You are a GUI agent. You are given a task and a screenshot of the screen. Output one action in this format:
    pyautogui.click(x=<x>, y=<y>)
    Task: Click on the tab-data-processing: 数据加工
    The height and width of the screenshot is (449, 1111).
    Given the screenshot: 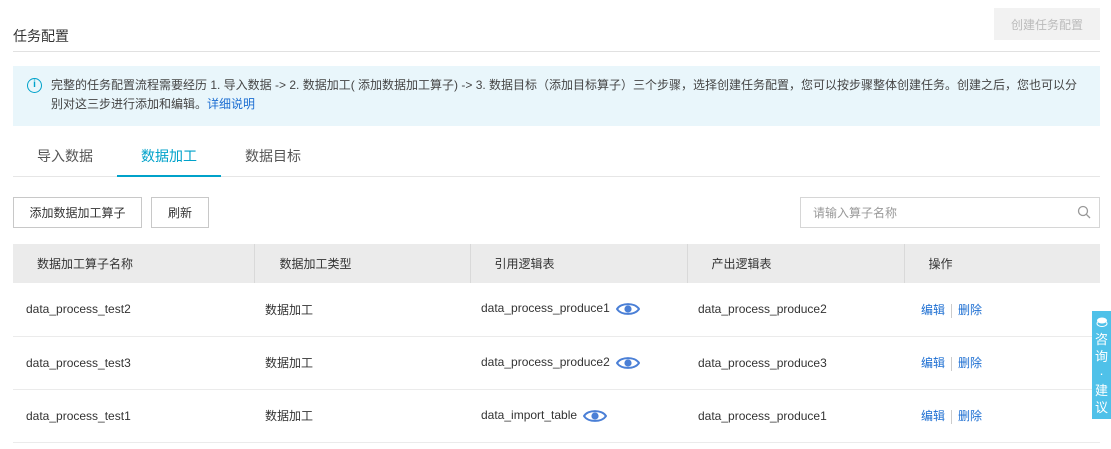 What is the action you would take?
    pyautogui.click(x=169, y=157)
    